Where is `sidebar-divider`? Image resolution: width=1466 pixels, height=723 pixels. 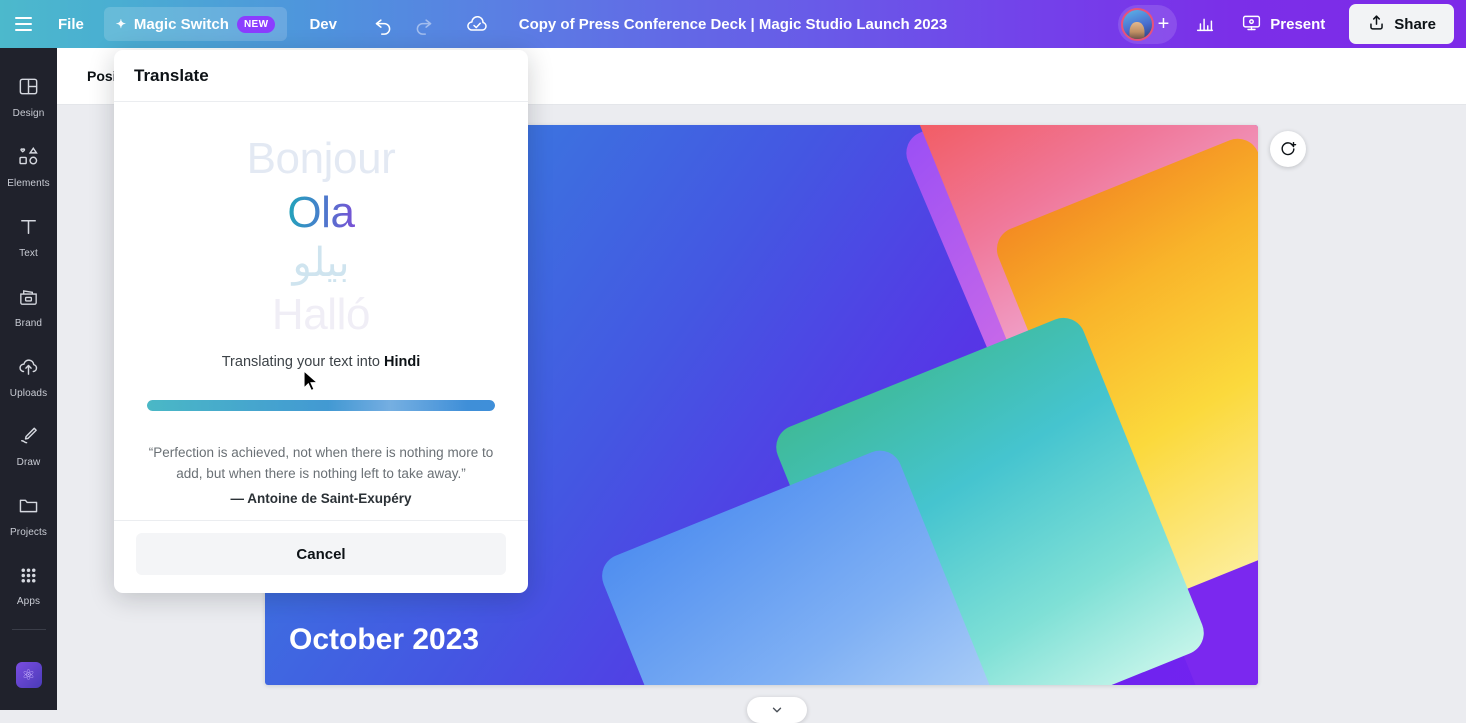 sidebar-divider is located at coordinates (28, 630).